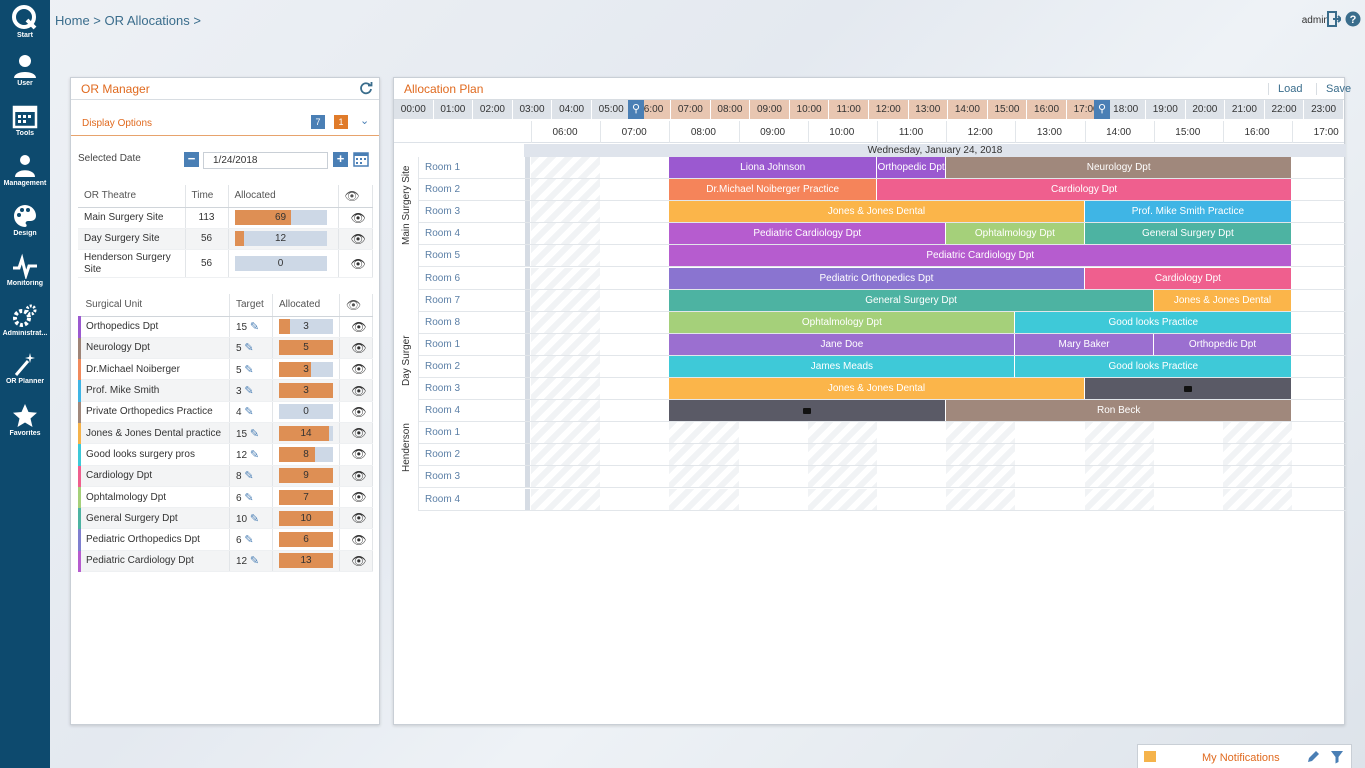  What do you see at coordinates (911, 167) in the screenshot?
I see `allocation-block: Orthopedic Dpt` at bounding box center [911, 167].